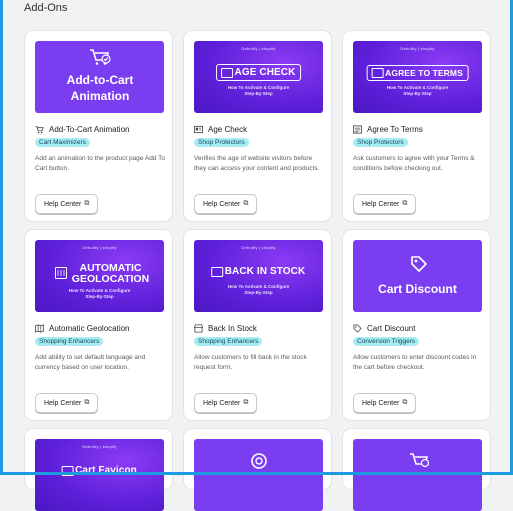 Image resolution: width=513 pixels, height=511 pixels. I want to click on banner-title: AGREE TO TERMS, so click(417, 73).